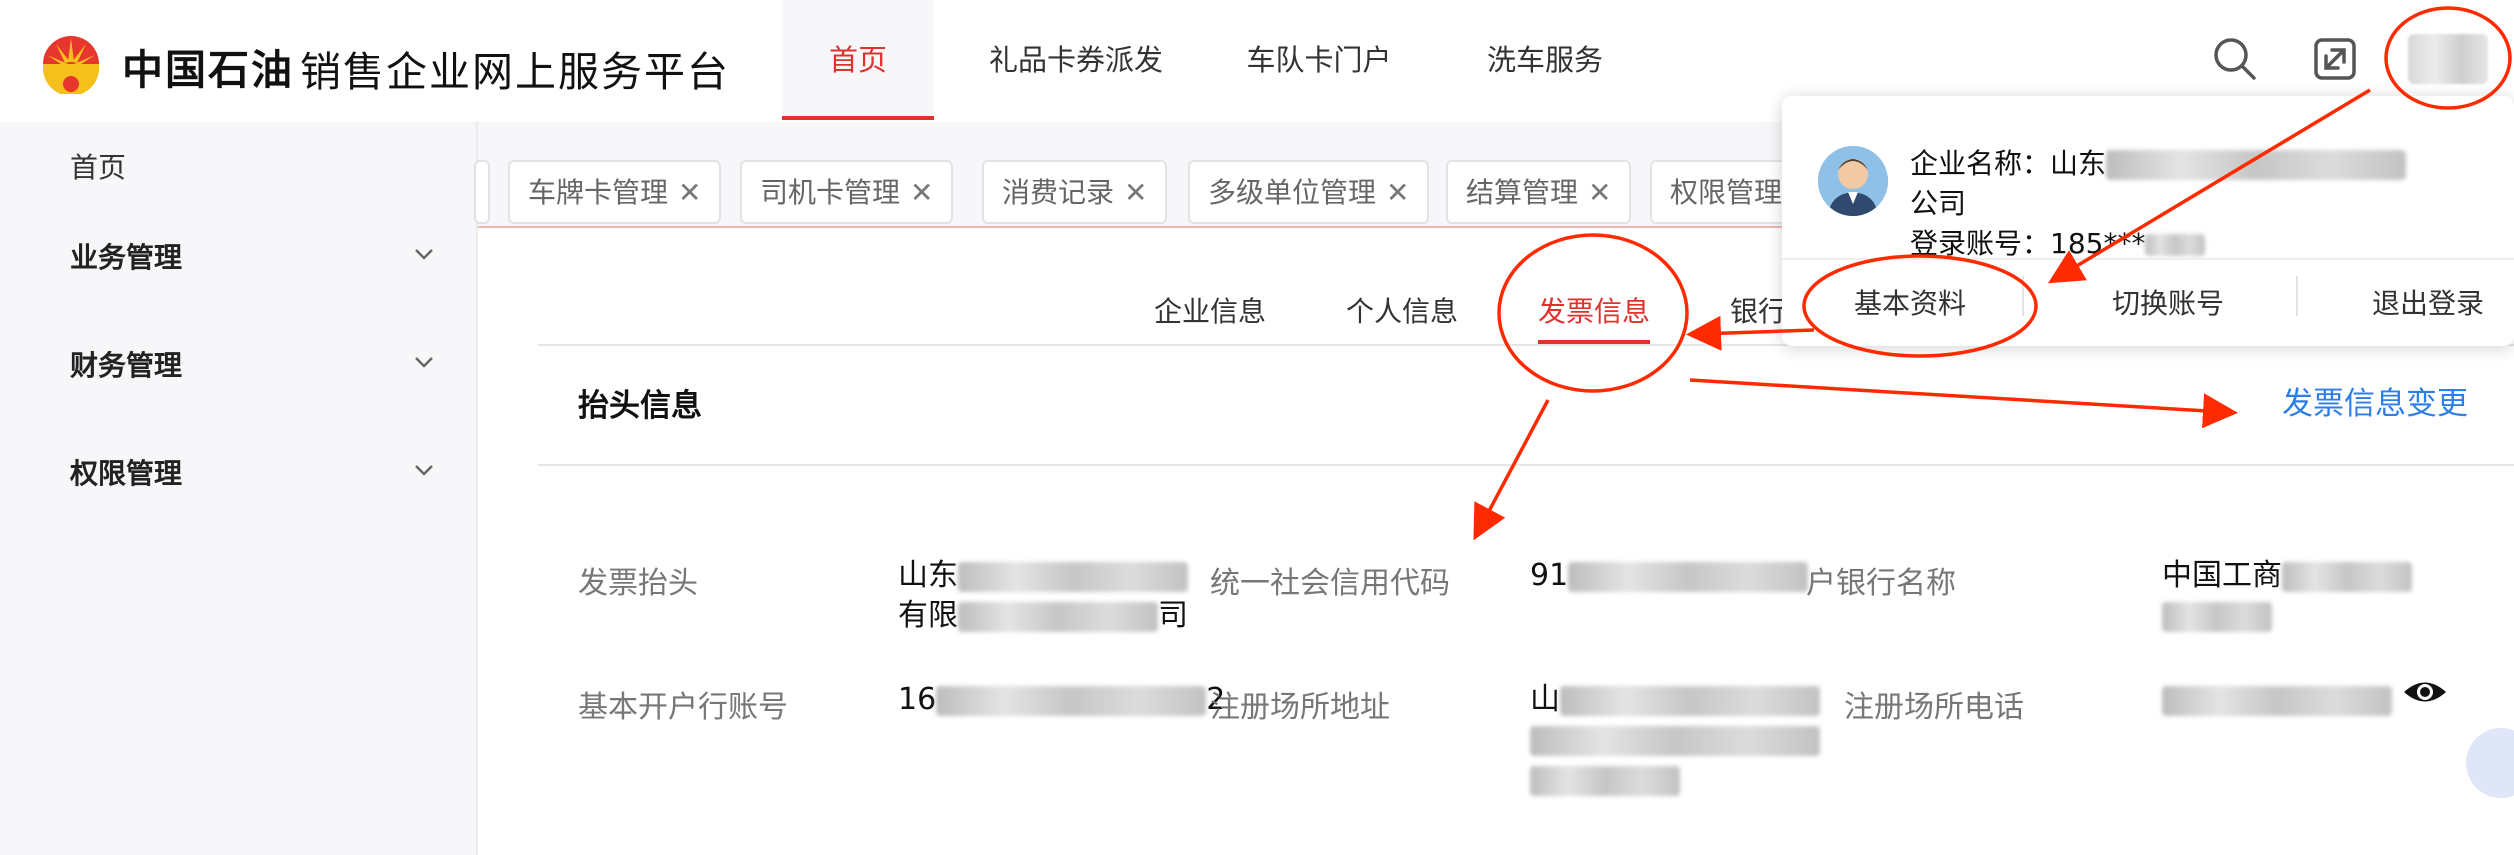  What do you see at coordinates (2425, 692) in the screenshot?
I see `eye-icon` at bounding box center [2425, 692].